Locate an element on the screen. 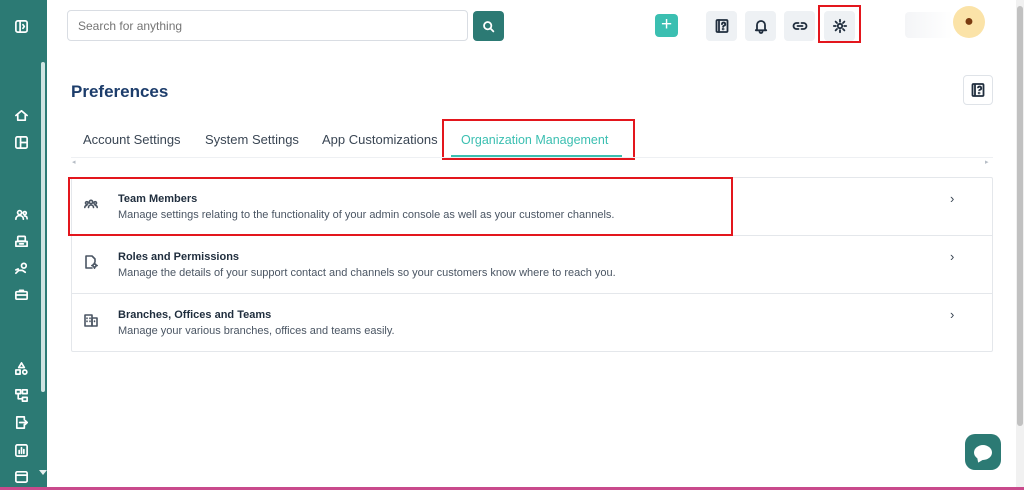 Image resolution: width=1024 pixels, height=490 pixels. chat-bubble-icon is located at coordinates (983, 452).